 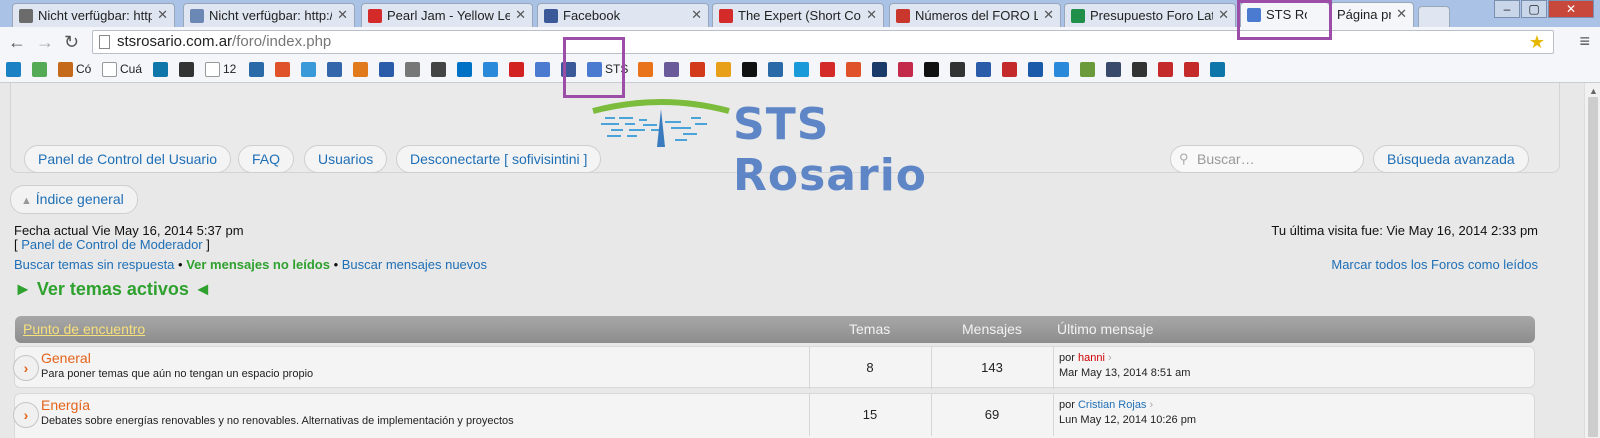 What do you see at coordinates (1537, 42) in the screenshot?
I see `bookmark-star-icon: ★` at bounding box center [1537, 42].